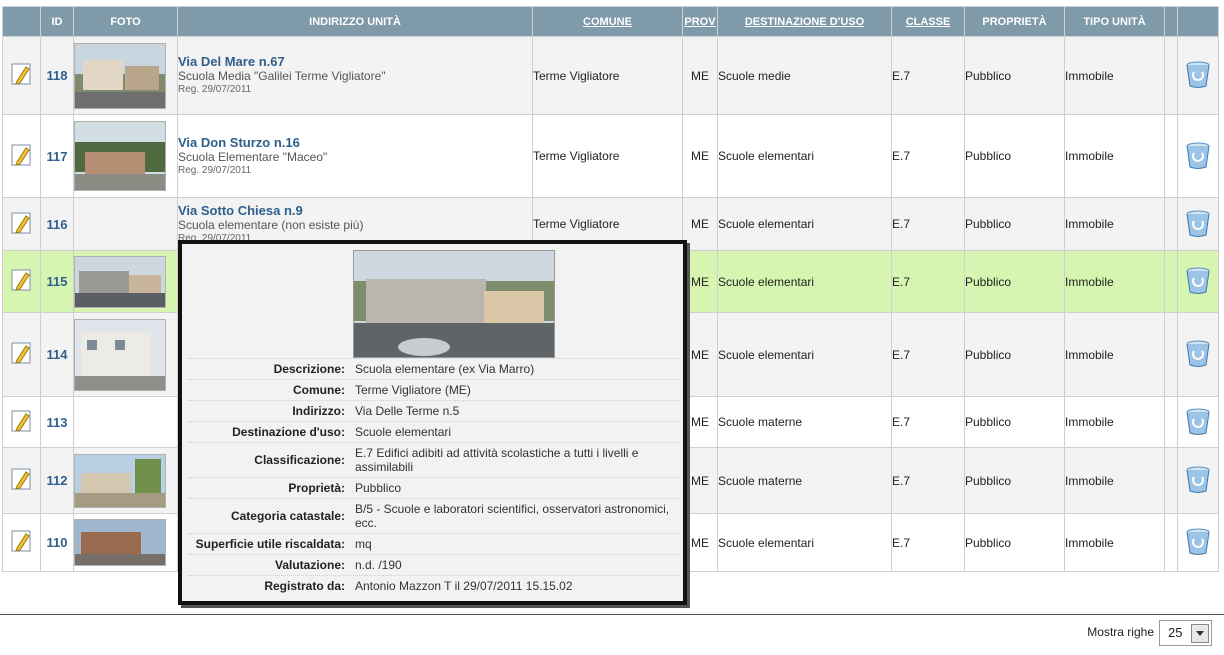 This screenshot has height=655, width=1224. What do you see at coordinates (319, 390) in the screenshot?
I see `tooltip-label: Comune:` at bounding box center [319, 390].